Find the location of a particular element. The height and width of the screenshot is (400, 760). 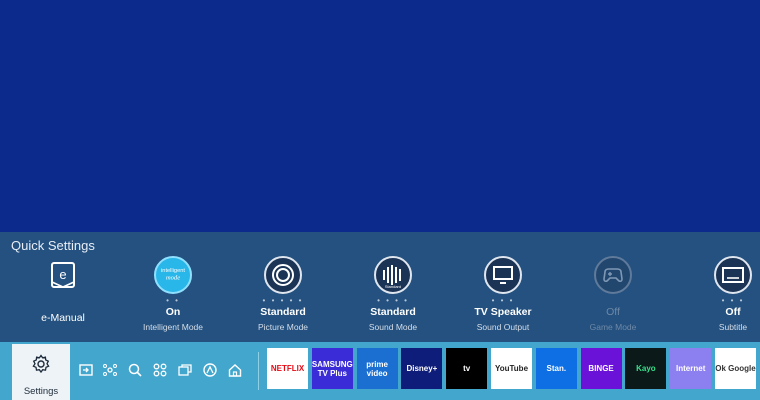

page-dots: • • is located at coordinates (173, 300).